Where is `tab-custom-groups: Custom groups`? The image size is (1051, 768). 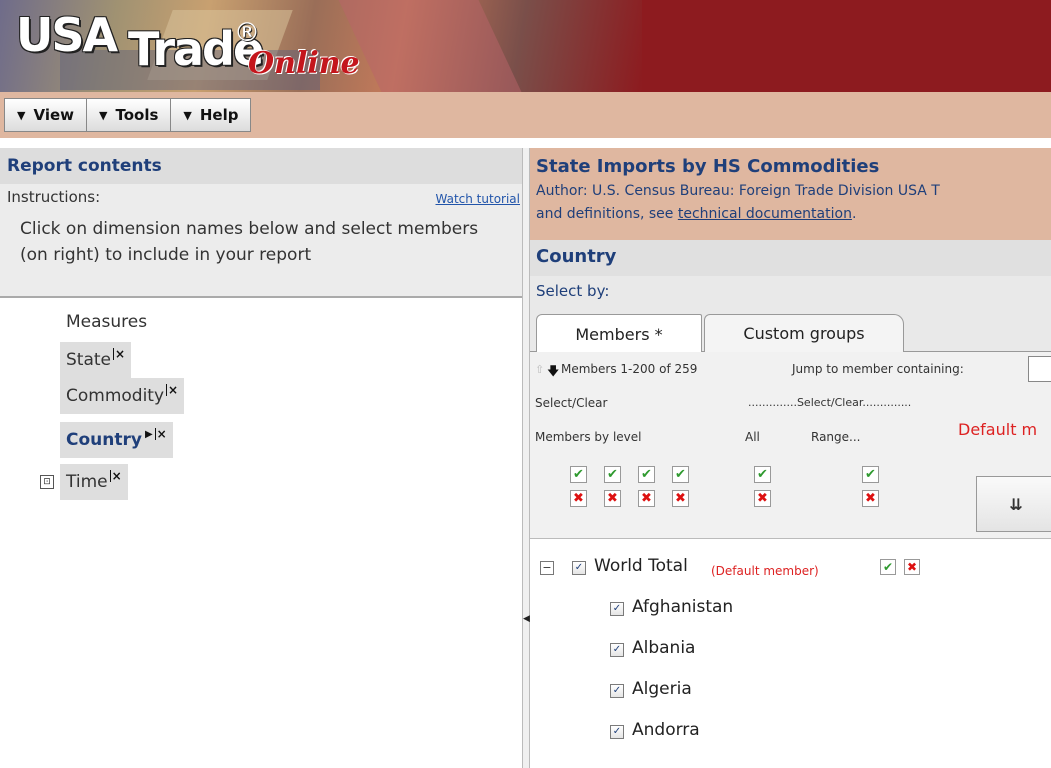
tab-custom-groups: Custom groups is located at coordinates (804, 333).